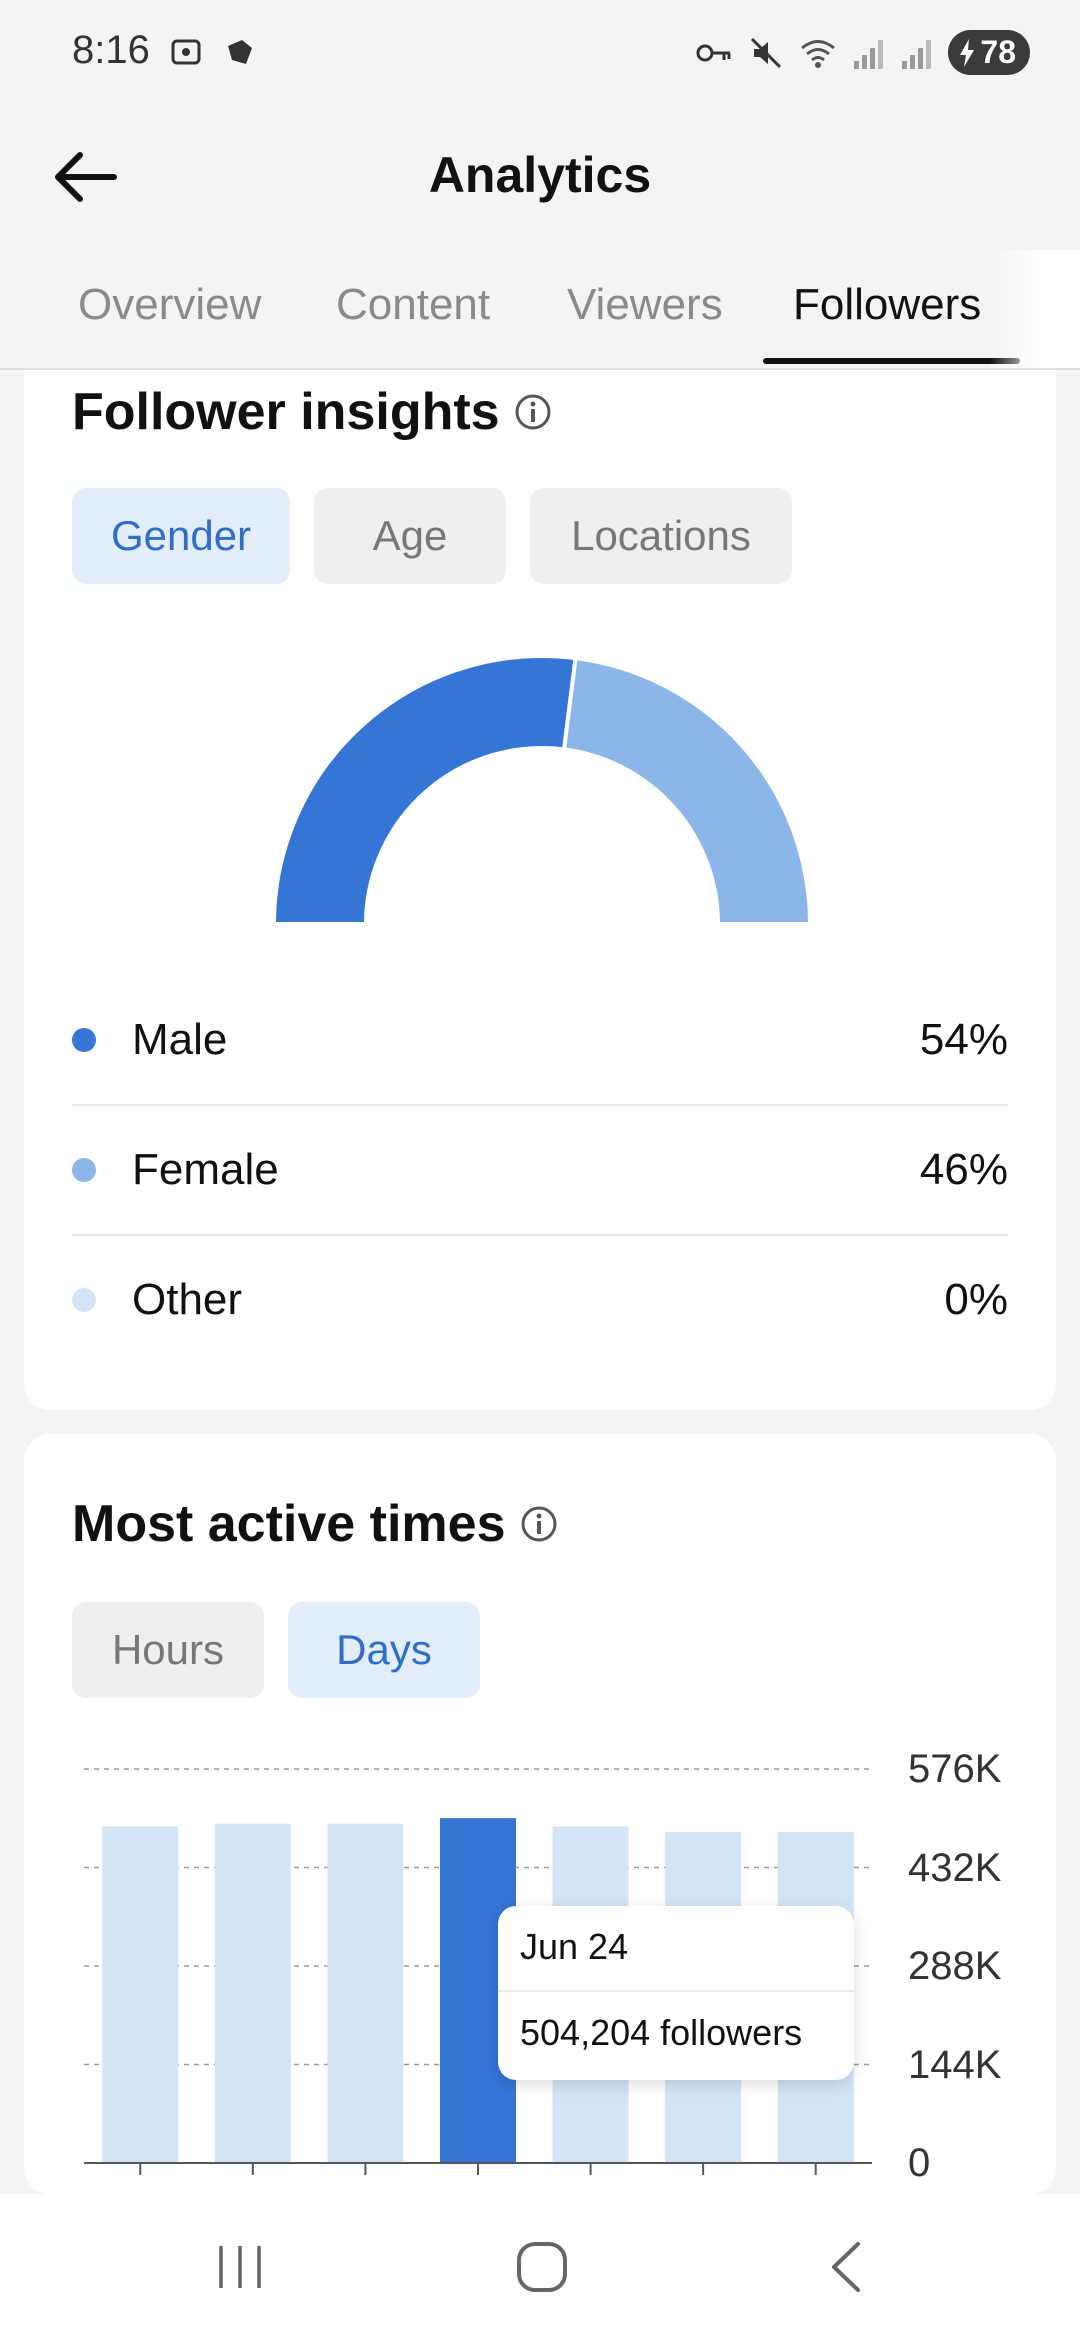 The height and width of the screenshot is (2340, 1080). What do you see at coordinates (540, 55) in the screenshot?
I see `status-bar: 8:16 78` at bounding box center [540, 55].